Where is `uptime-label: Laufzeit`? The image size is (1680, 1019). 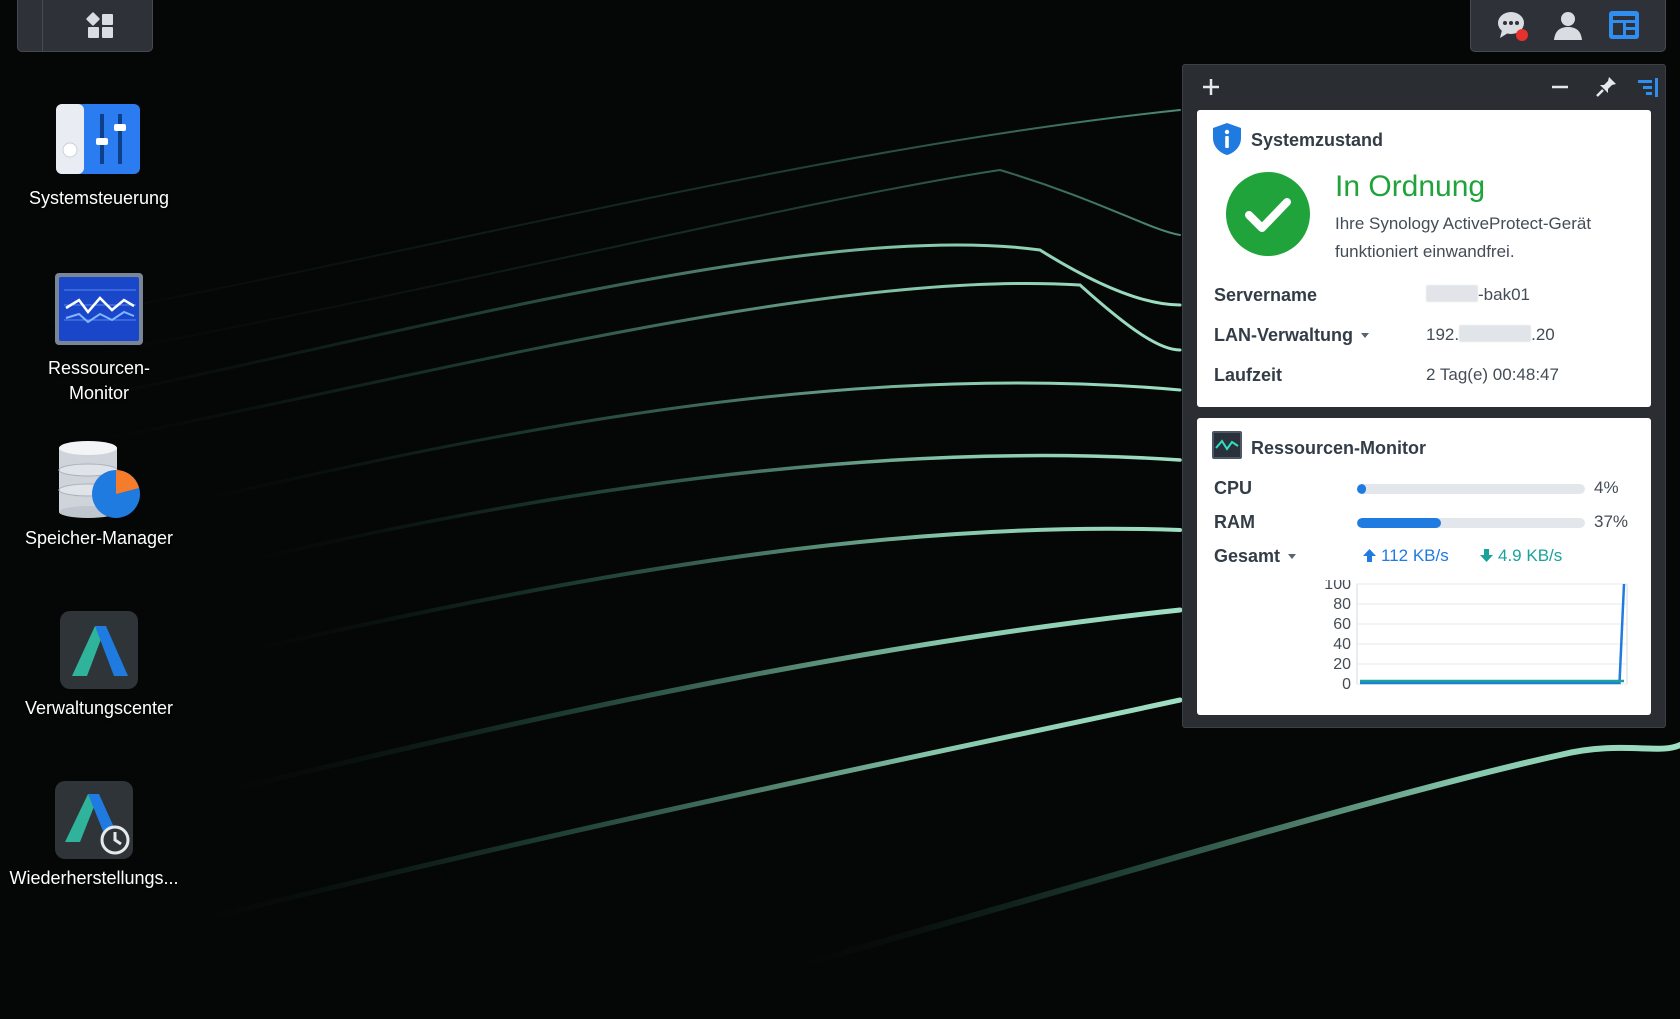
uptime-label: Laufzeit is located at coordinates (1248, 375).